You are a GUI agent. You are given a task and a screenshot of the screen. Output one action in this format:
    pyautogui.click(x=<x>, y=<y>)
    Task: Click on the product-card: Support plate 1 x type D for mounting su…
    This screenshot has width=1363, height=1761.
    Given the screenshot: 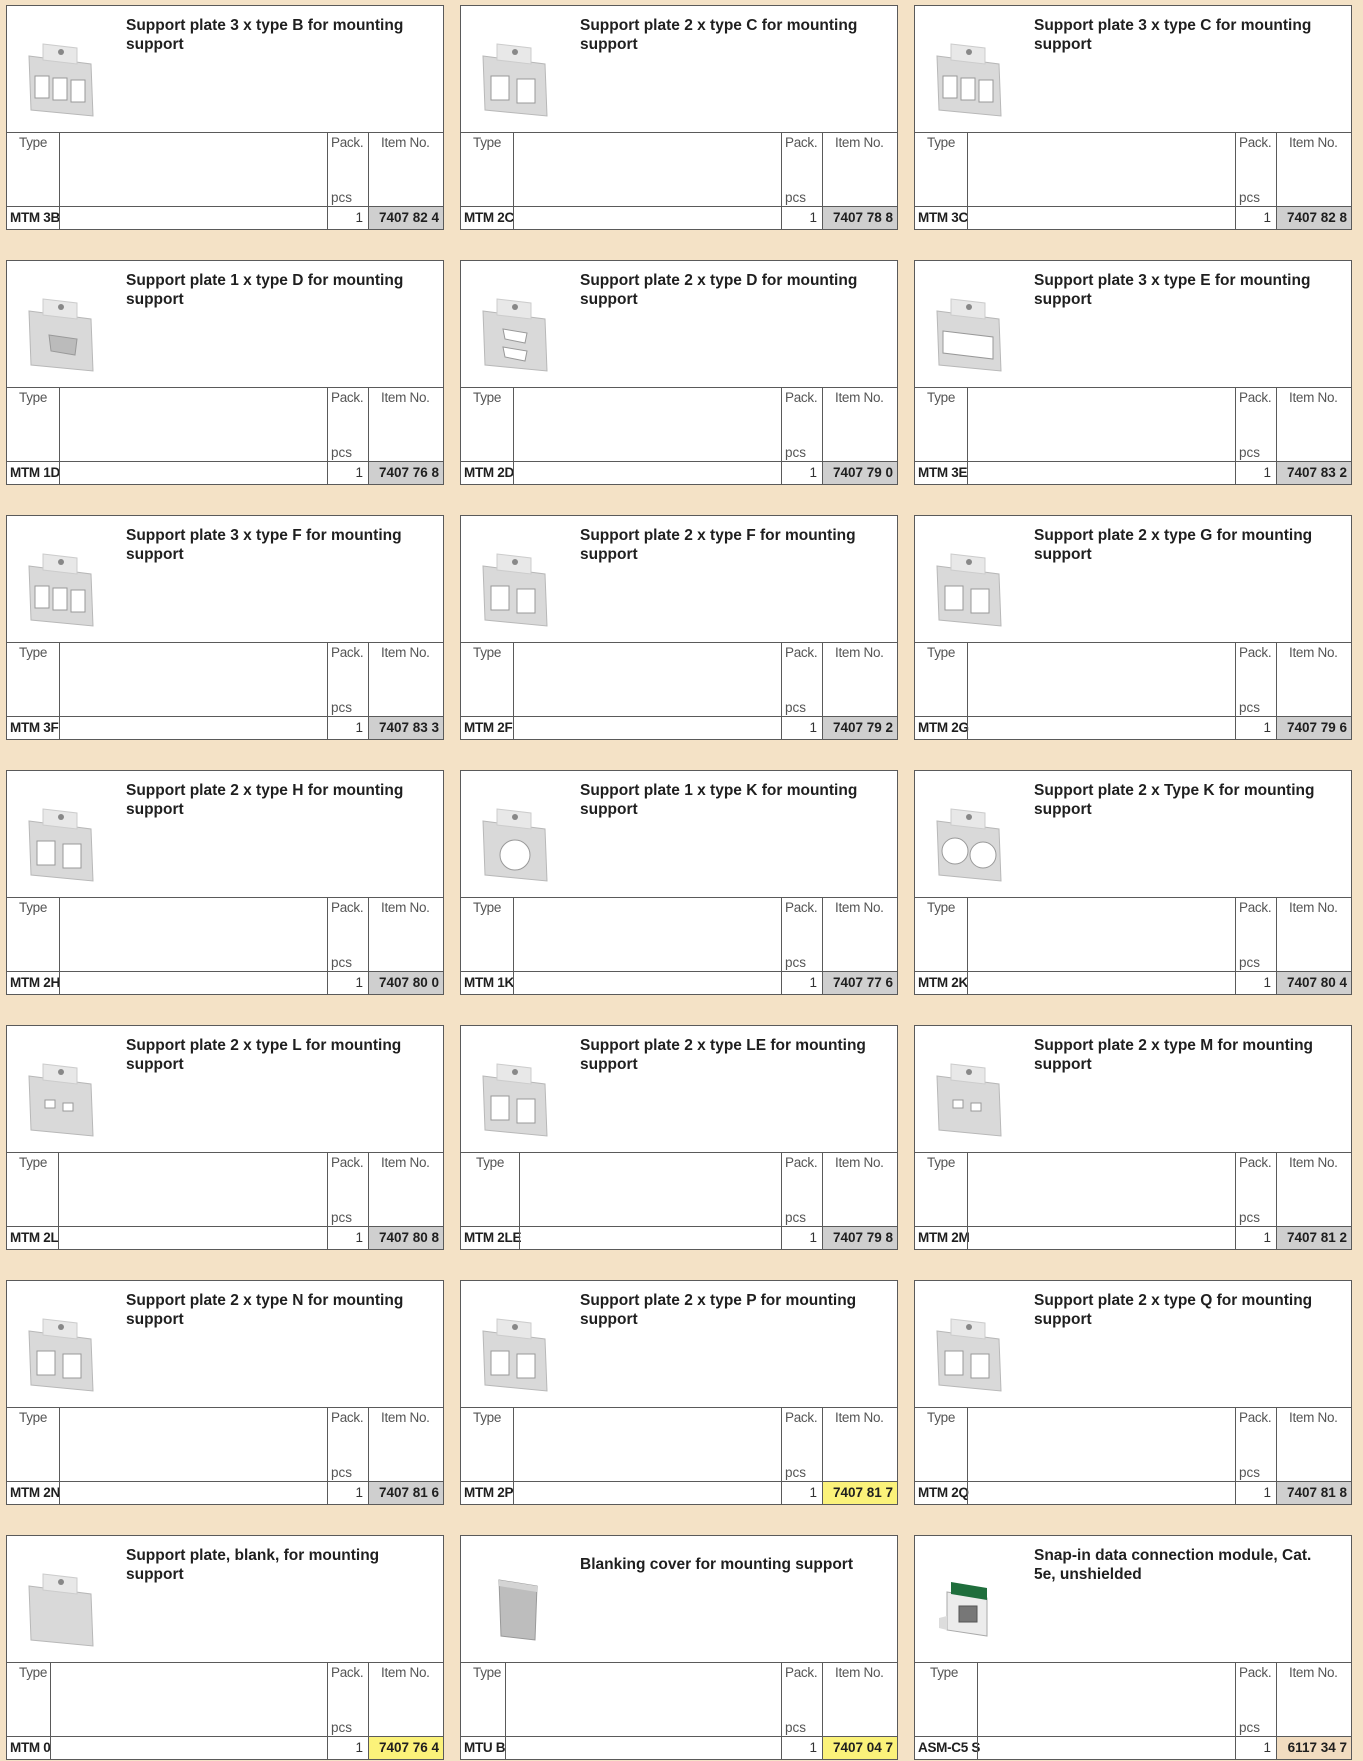 What is the action you would take?
    pyautogui.click(x=225, y=372)
    